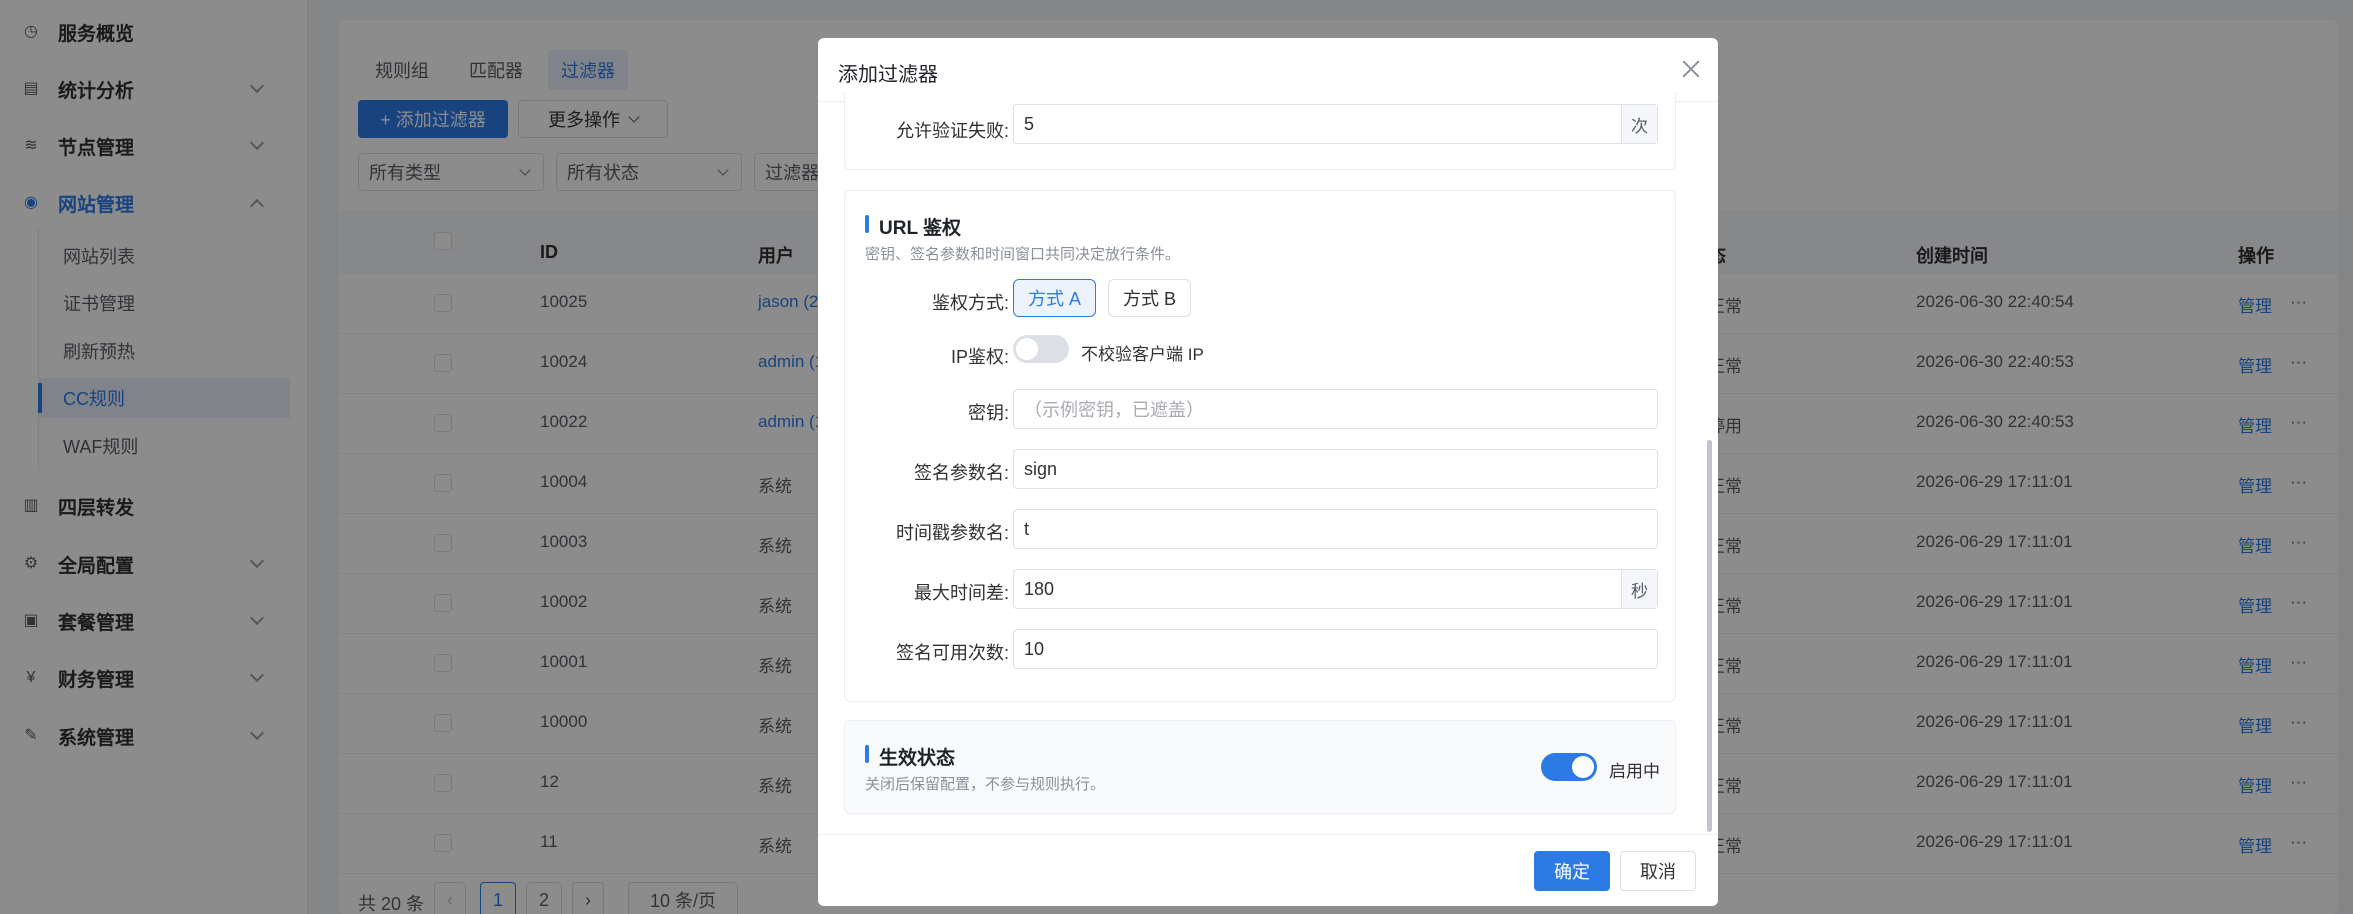 The image size is (2353, 914). I want to click on max-time-diff-value: 180, so click(1039, 588).